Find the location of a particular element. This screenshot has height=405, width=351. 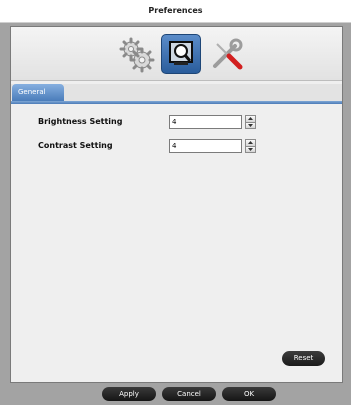

contrast-increase-button is located at coordinates (250, 142).